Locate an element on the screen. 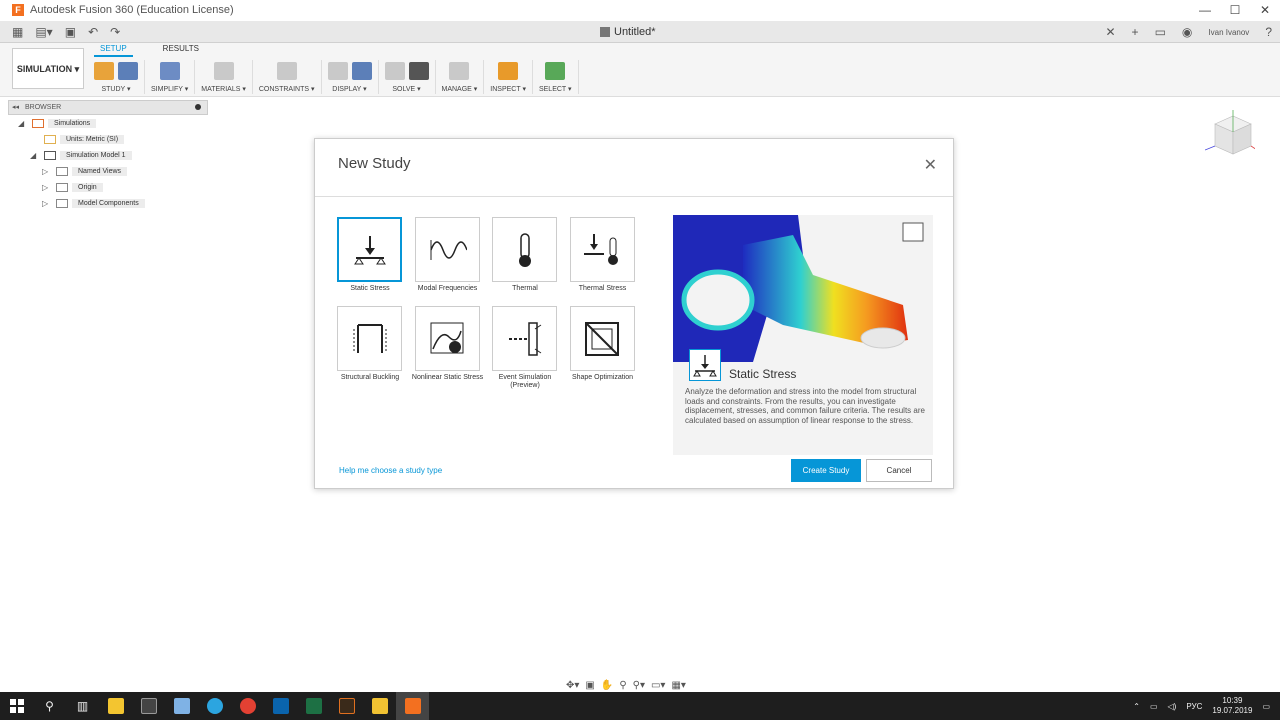  start-button is located at coordinates (16, 706).